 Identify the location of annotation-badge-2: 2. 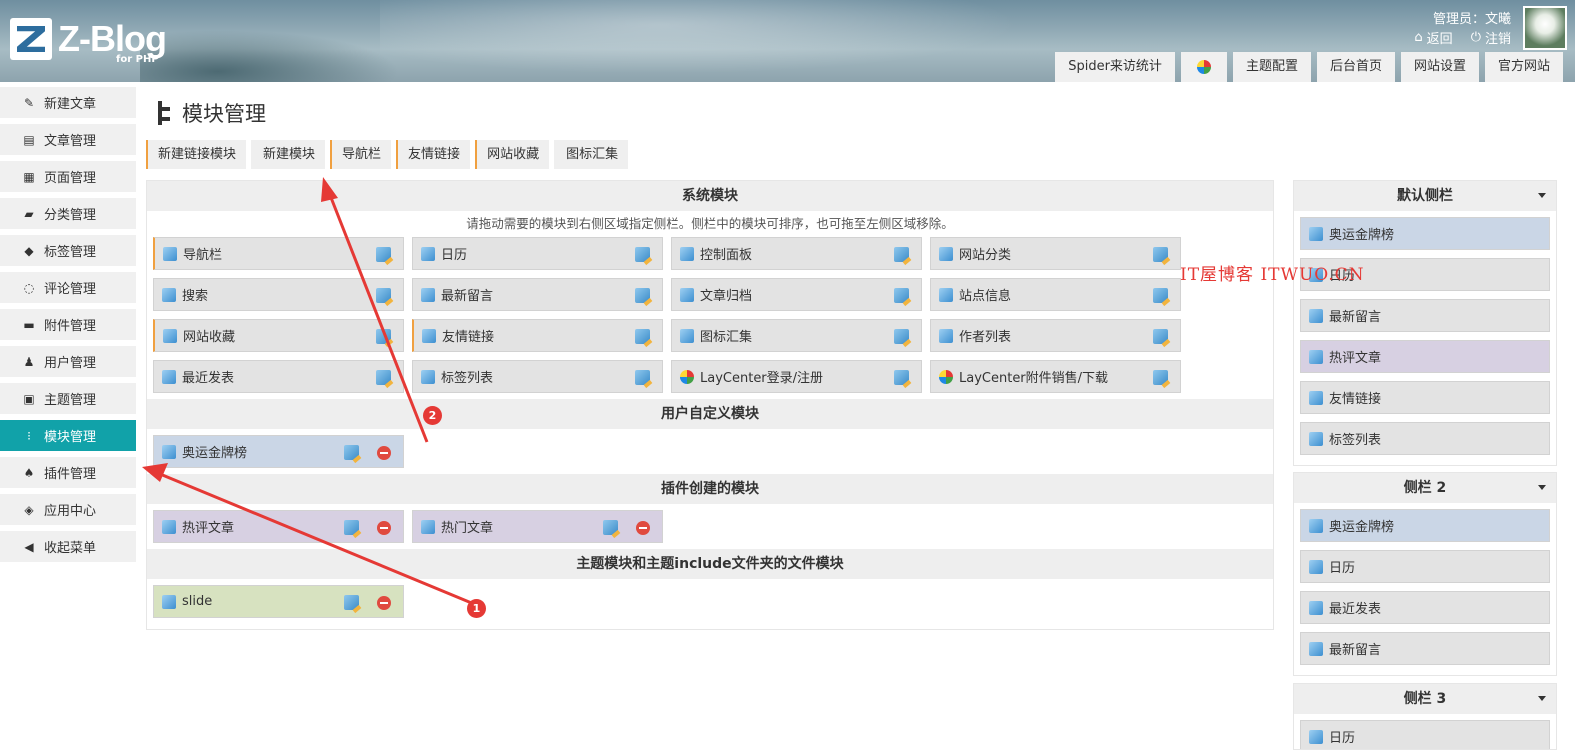
(432, 415).